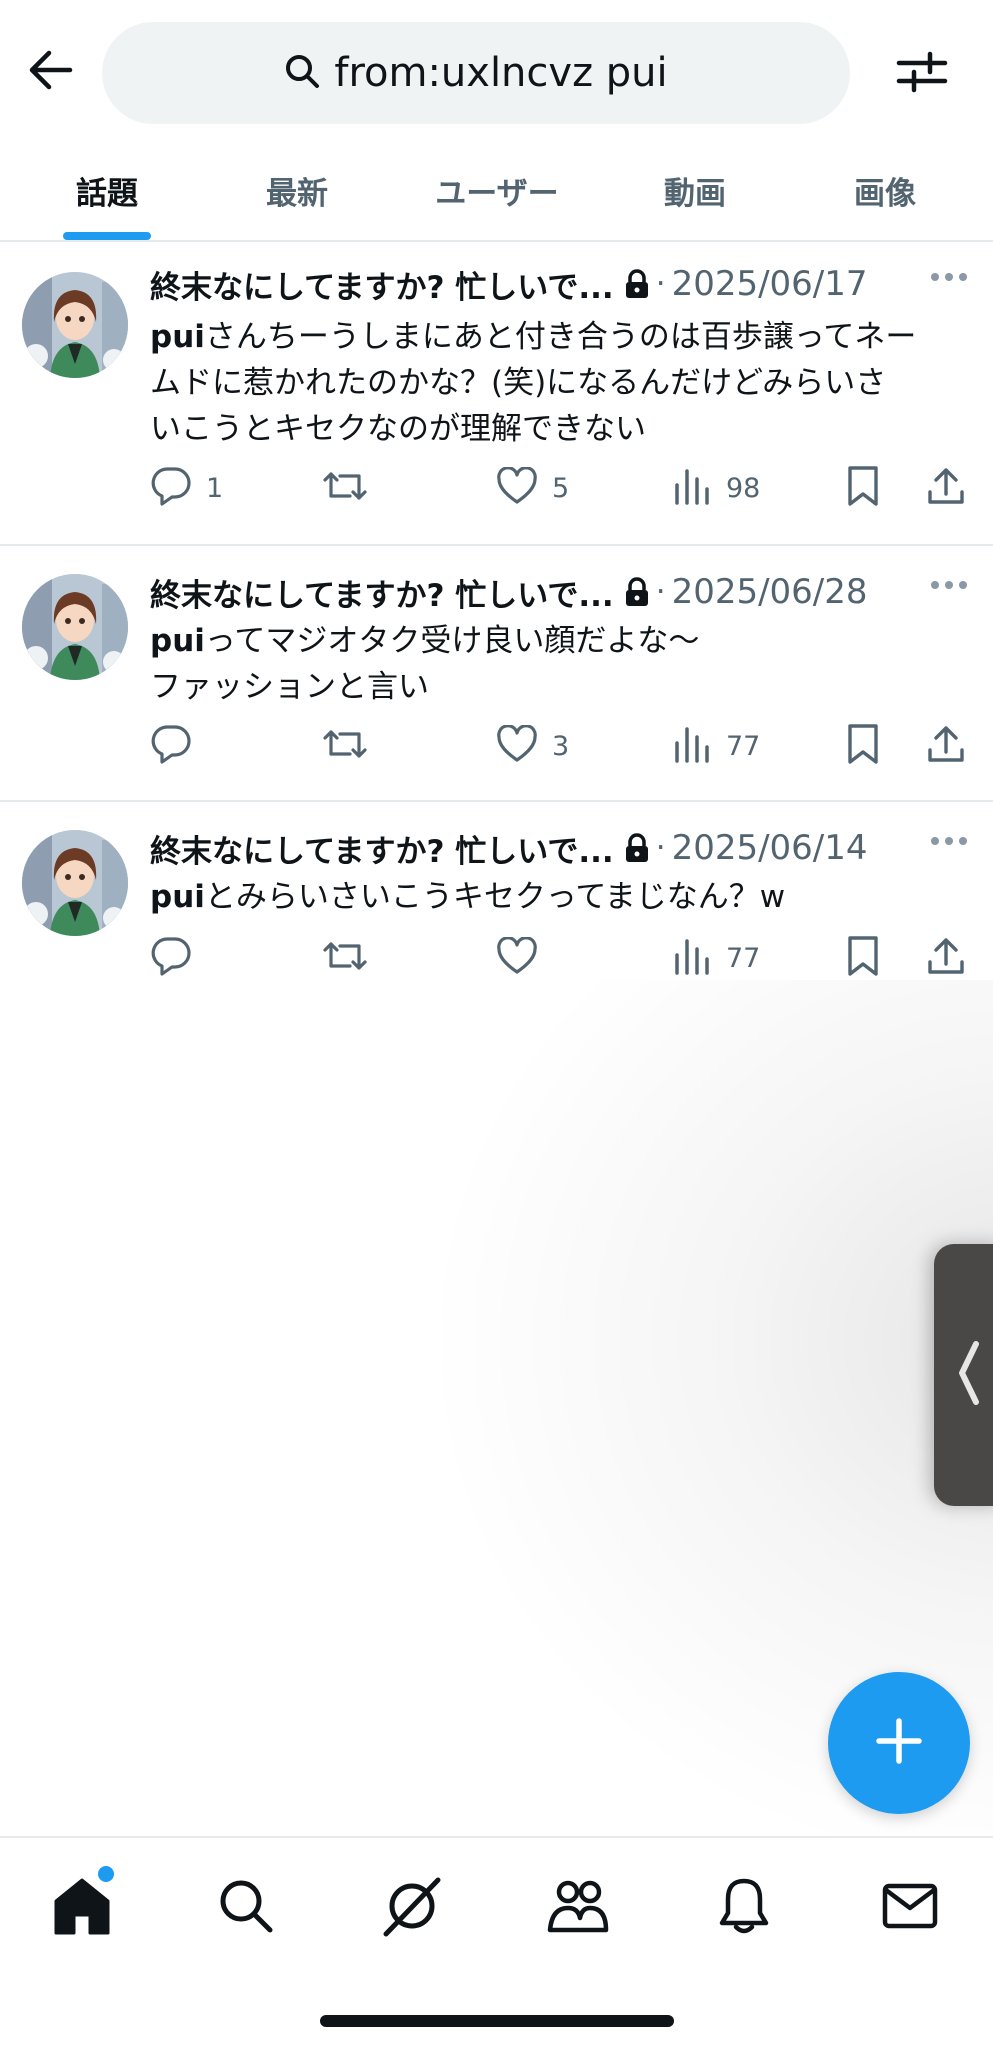  I want to click on active-tab-indicator, so click(107, 236).